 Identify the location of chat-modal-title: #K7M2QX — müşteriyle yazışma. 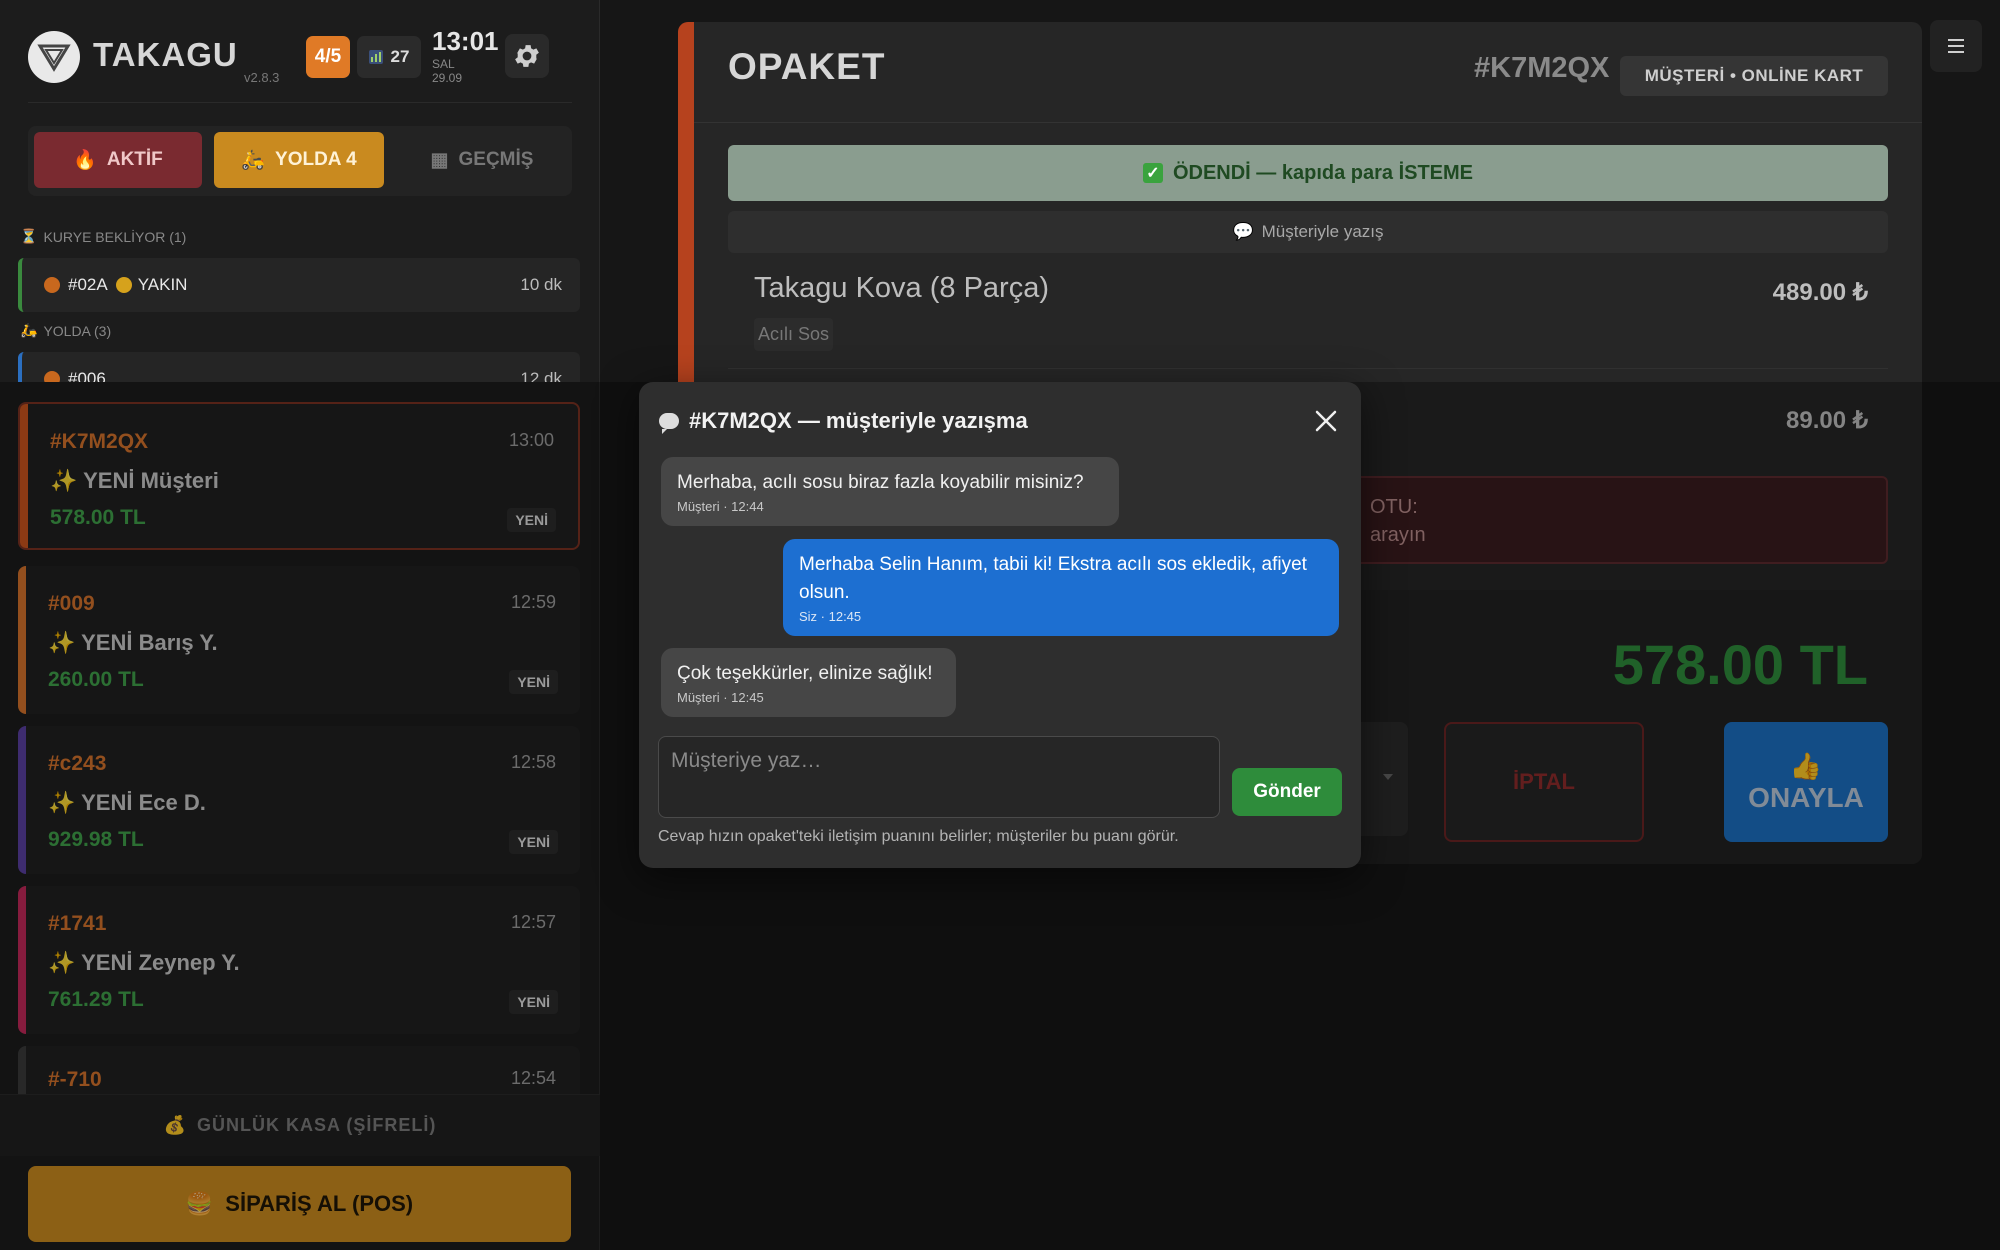
(843, 421).